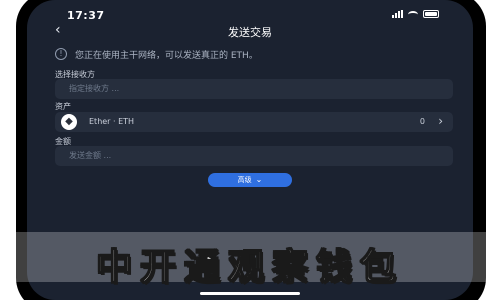 Image resolution: width=500 pixels, height=300 pixels. I want to click on advanced-label: 高级, so click(244, 180).